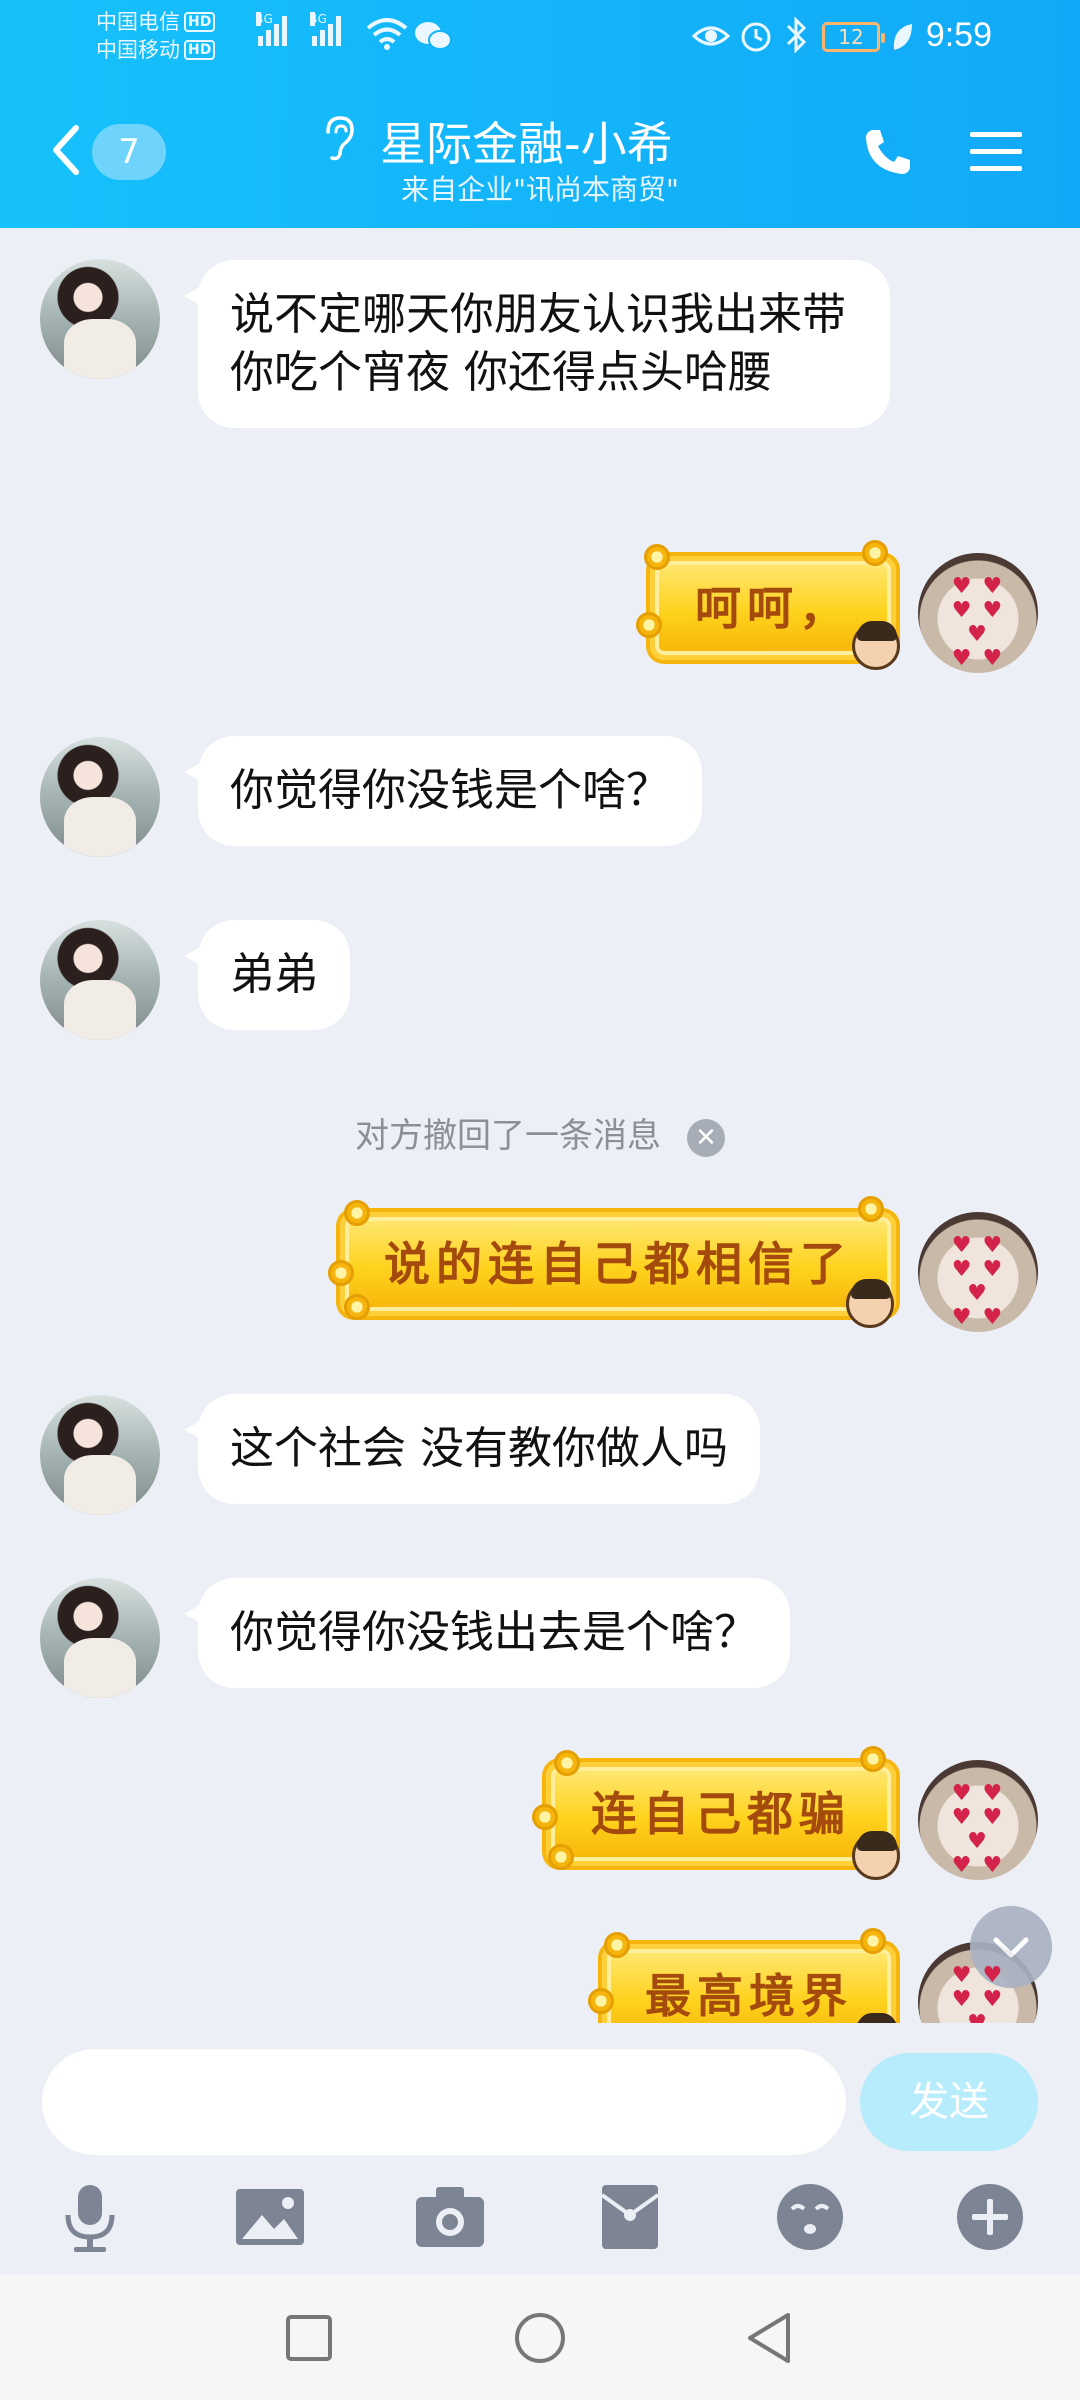  What do you see at coordinates (540, 189) in the screenshot?
I see `chat-subtitle: 来自企业"讯尚本商贸"` at bounding box center [540, 189].